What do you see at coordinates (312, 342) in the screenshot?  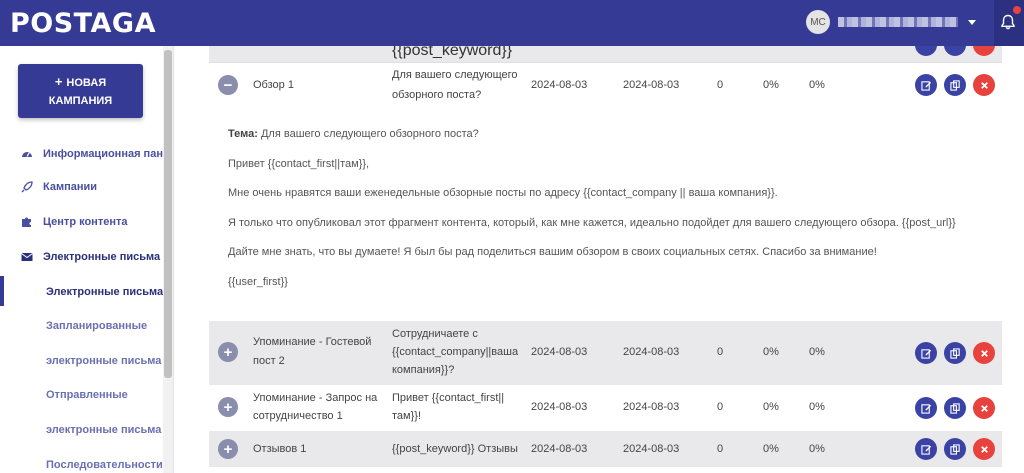 I see `row-name-line1: Упоминание - Гостевой` at bounding box center [312, 342].